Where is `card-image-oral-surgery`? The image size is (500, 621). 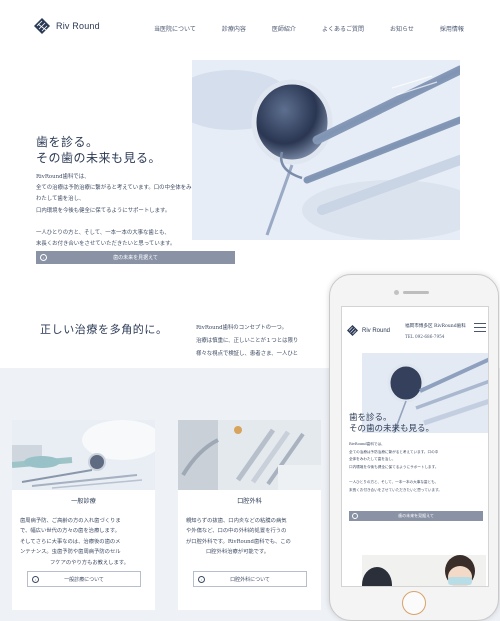
card-image-oral-surgery is located at coordinates (249, 455).